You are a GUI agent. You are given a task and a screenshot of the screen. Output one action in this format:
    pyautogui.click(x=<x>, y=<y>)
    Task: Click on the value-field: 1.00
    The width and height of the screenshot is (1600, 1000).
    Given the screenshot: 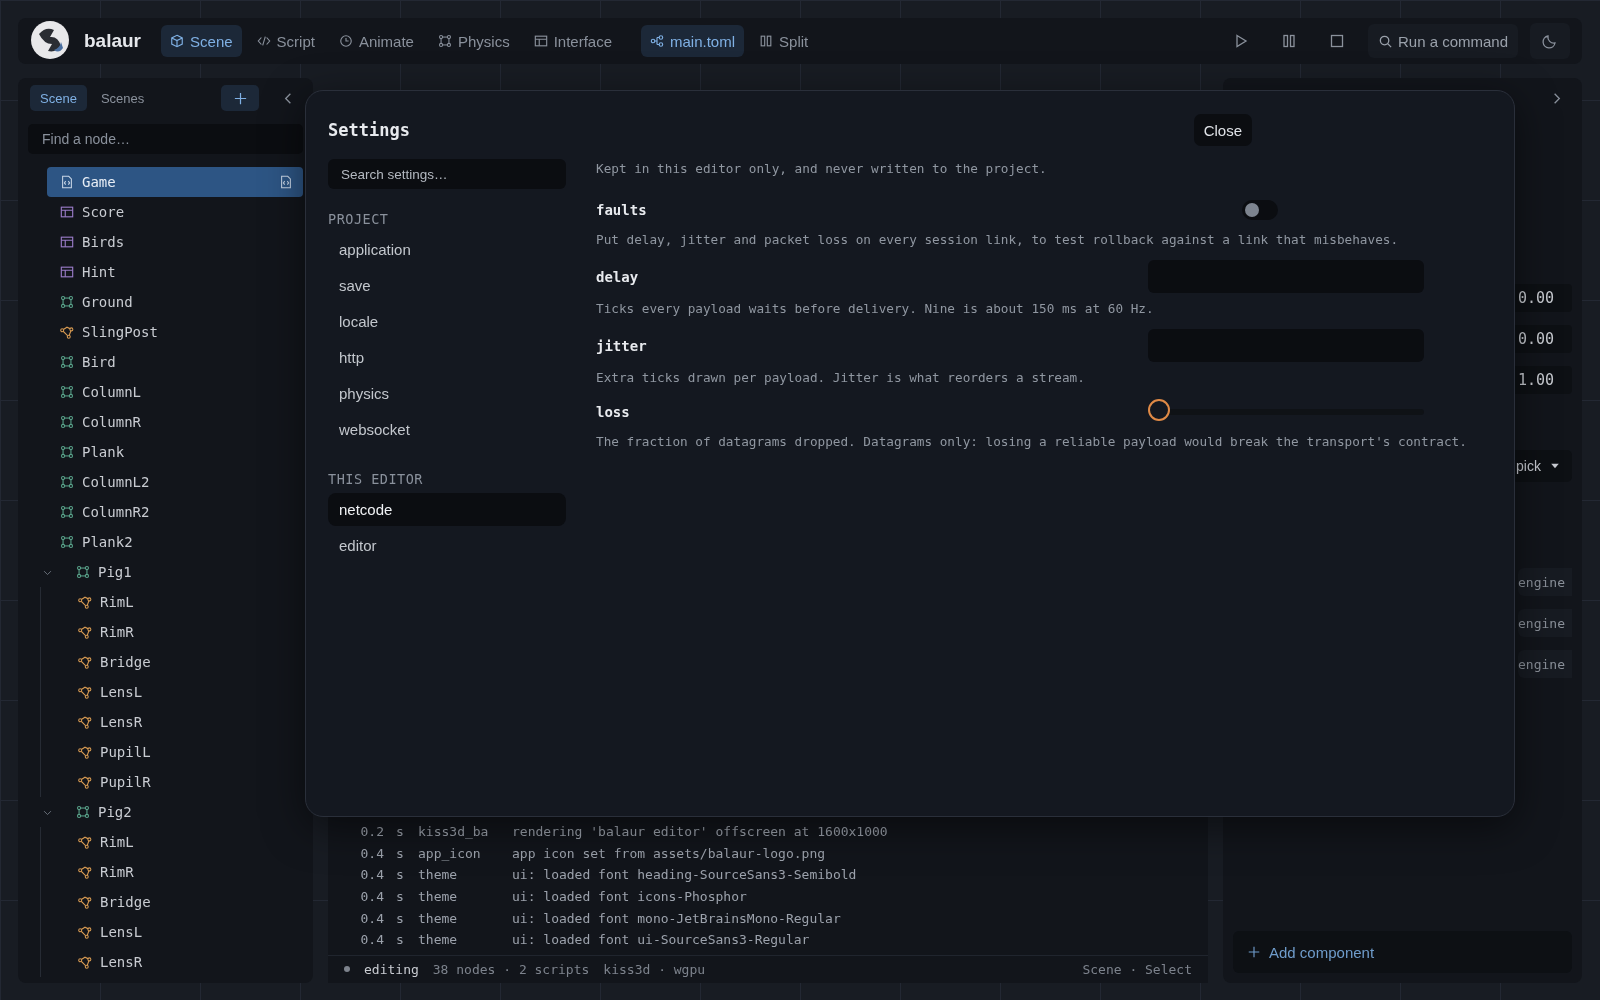 What is the action you would take?
    pyautogui.click(x=1542, y=380)
    